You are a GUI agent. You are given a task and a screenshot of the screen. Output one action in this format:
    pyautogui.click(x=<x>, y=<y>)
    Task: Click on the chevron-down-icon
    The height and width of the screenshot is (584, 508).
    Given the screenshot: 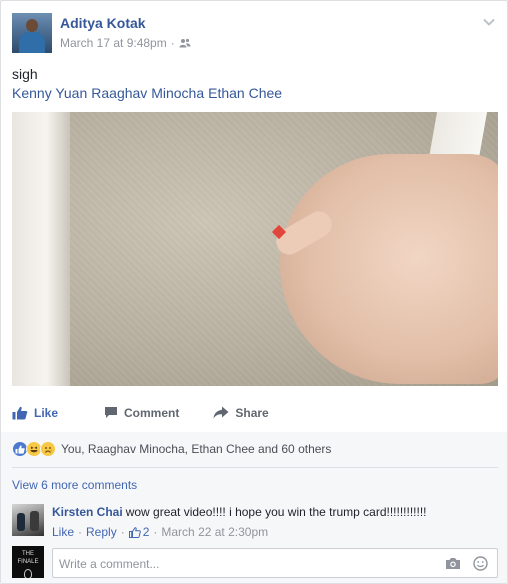 What is the action you would take?
    pyautogui.click(x=489, y=22)
    